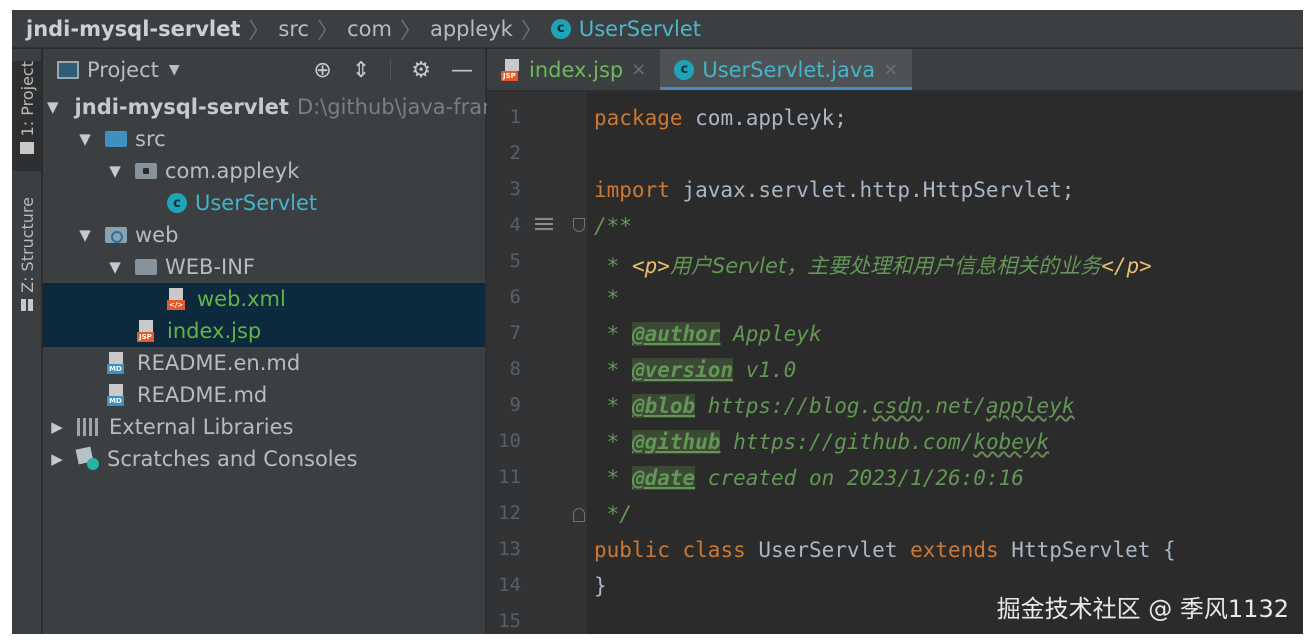  I want to click on tab-structure-toolwindow: Z: Structure, so click(27, 257).